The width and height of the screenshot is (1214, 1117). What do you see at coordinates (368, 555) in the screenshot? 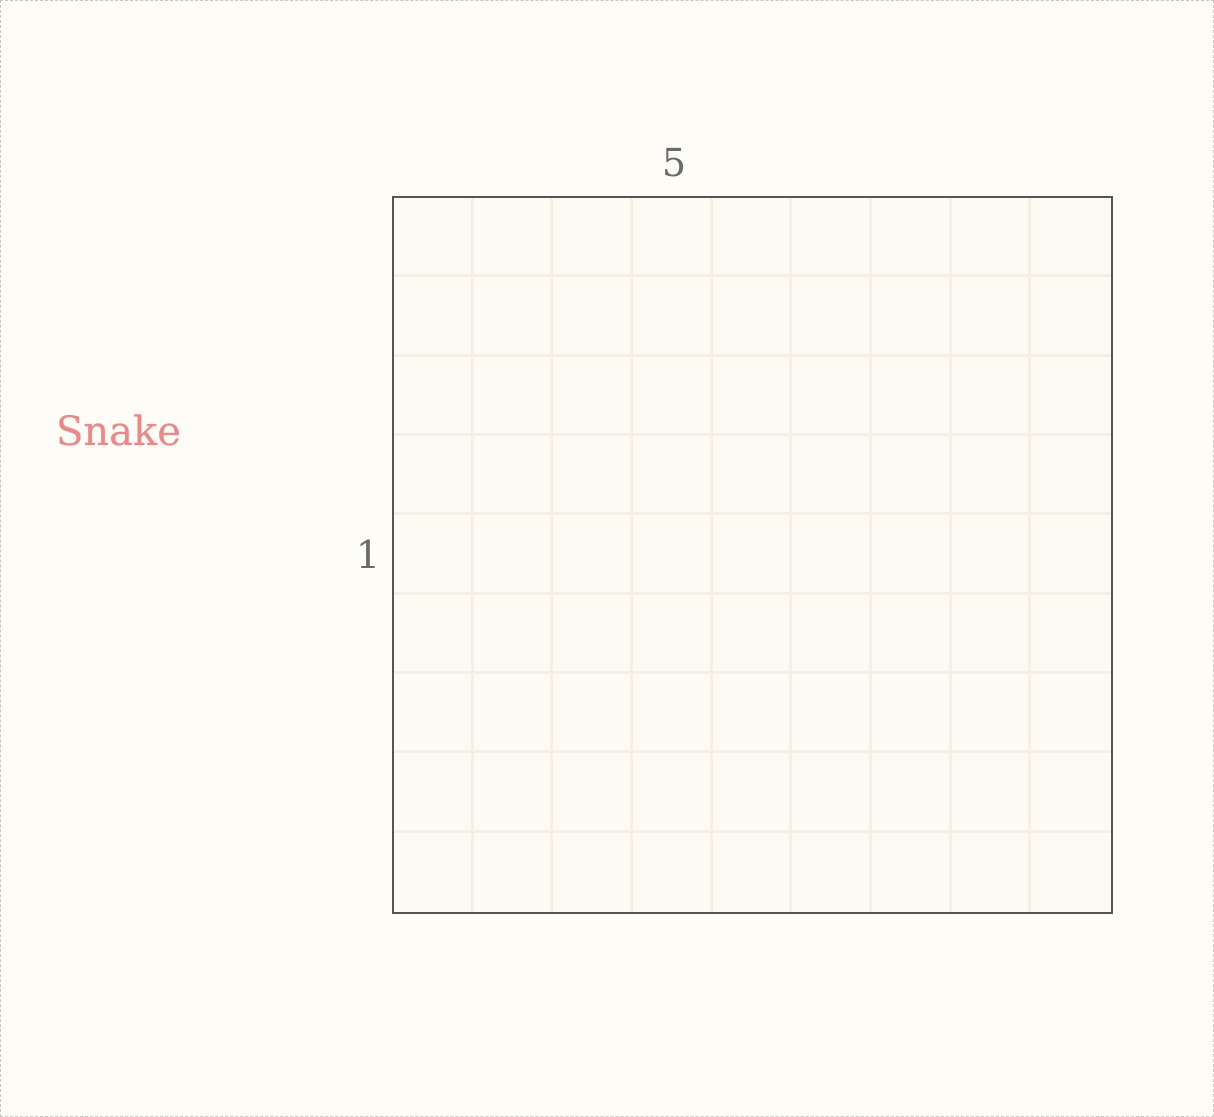
I see `level-number: 1` at bounding box center [368, 555].